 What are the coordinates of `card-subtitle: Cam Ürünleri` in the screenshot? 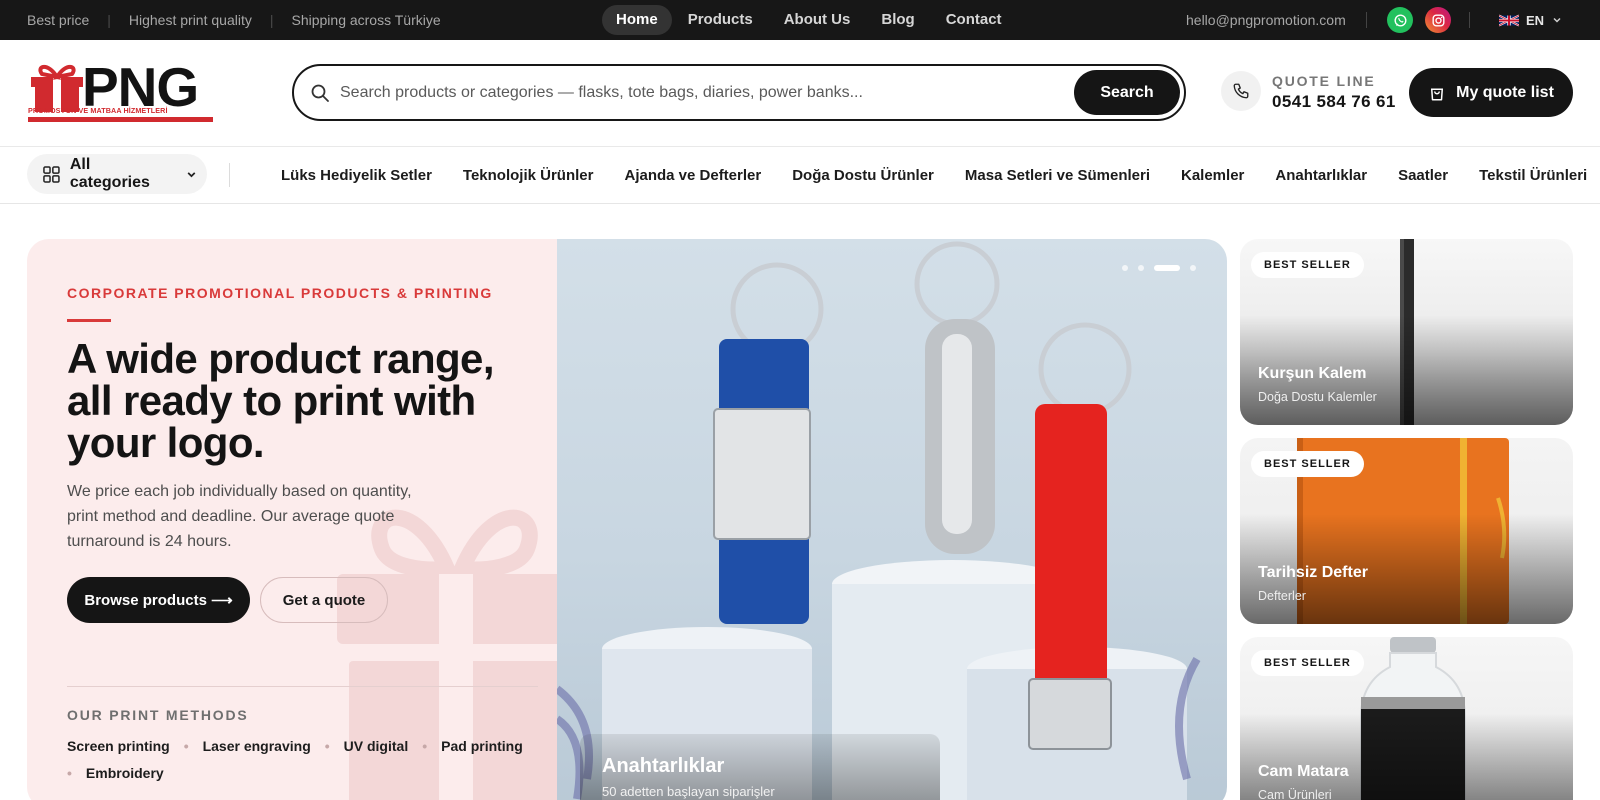 It's located at (1295, 794).